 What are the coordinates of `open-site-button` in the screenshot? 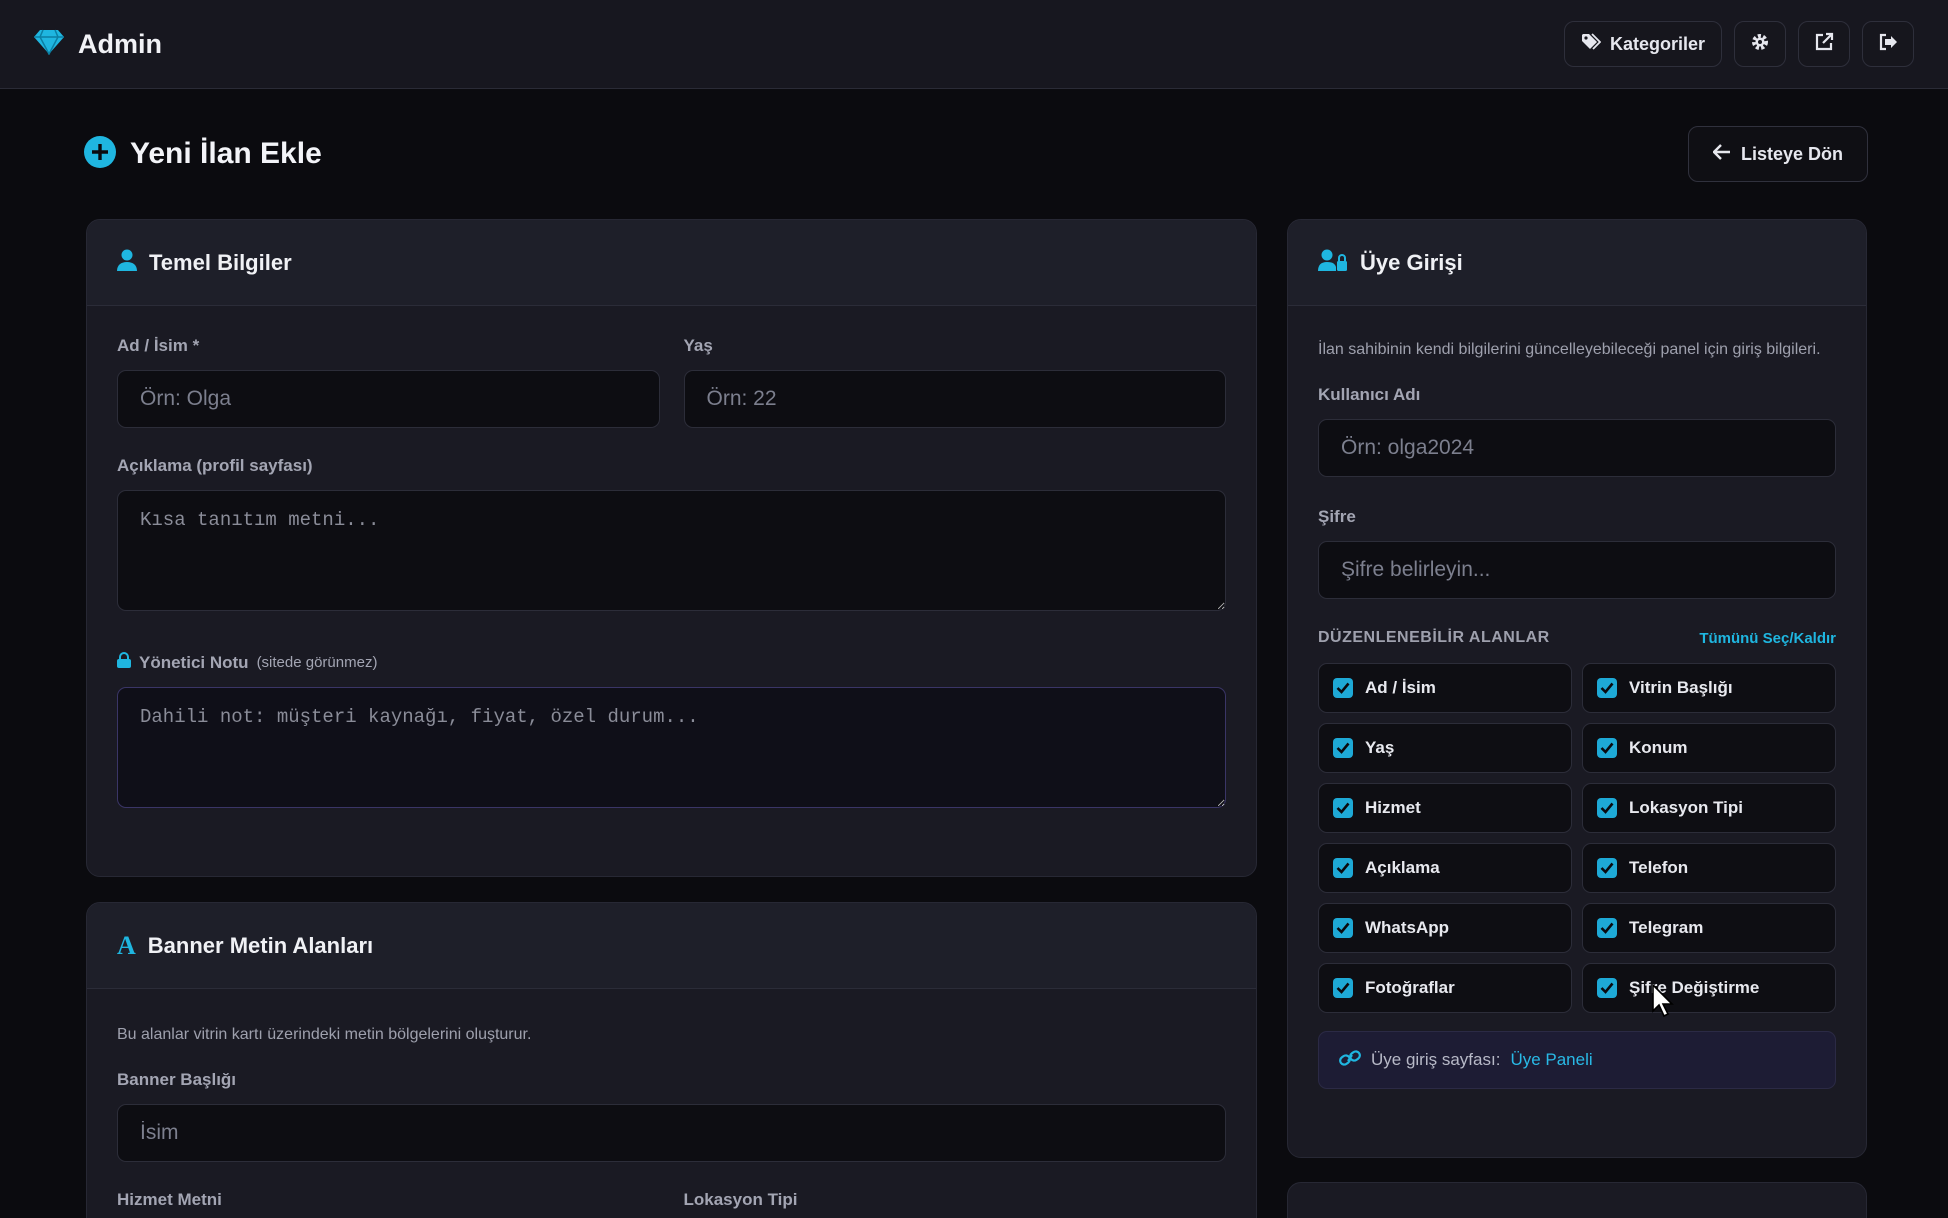 It's located at (1824, 44).